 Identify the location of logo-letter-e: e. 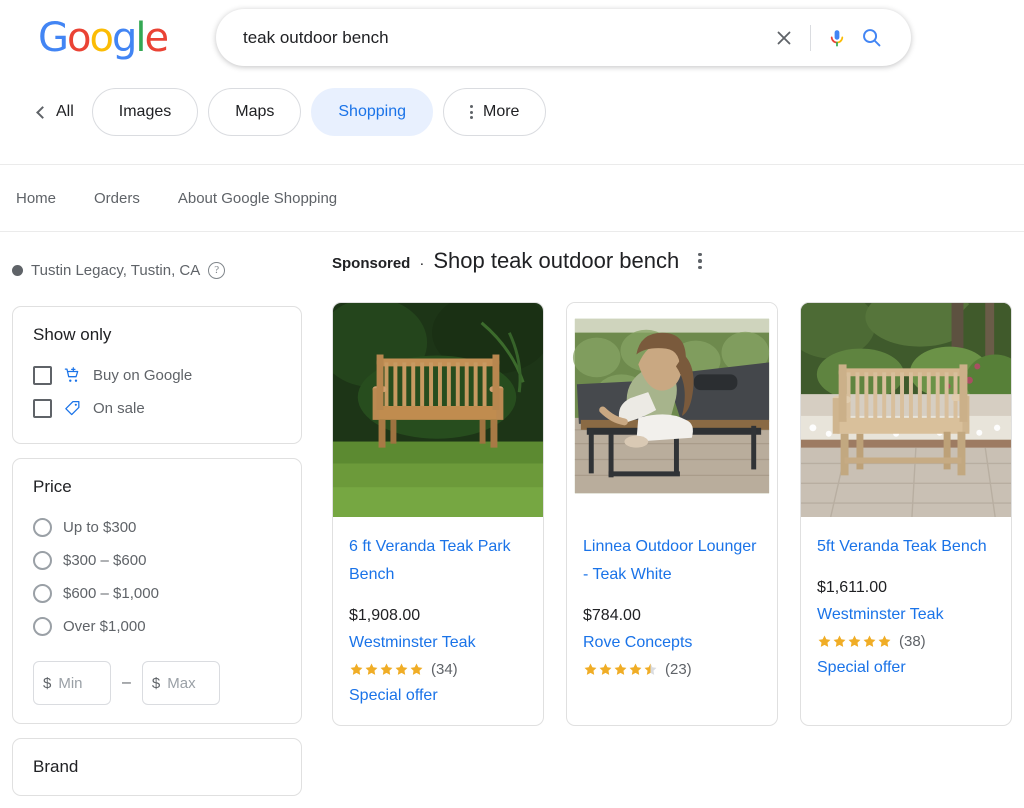
(156, 38).